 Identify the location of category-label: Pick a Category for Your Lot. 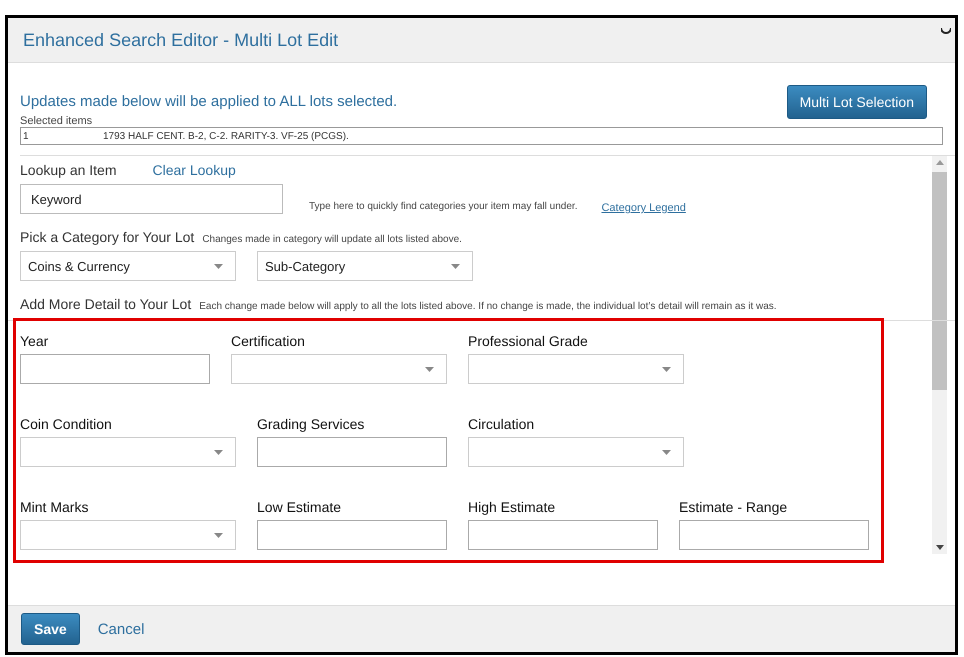
(107, 237).